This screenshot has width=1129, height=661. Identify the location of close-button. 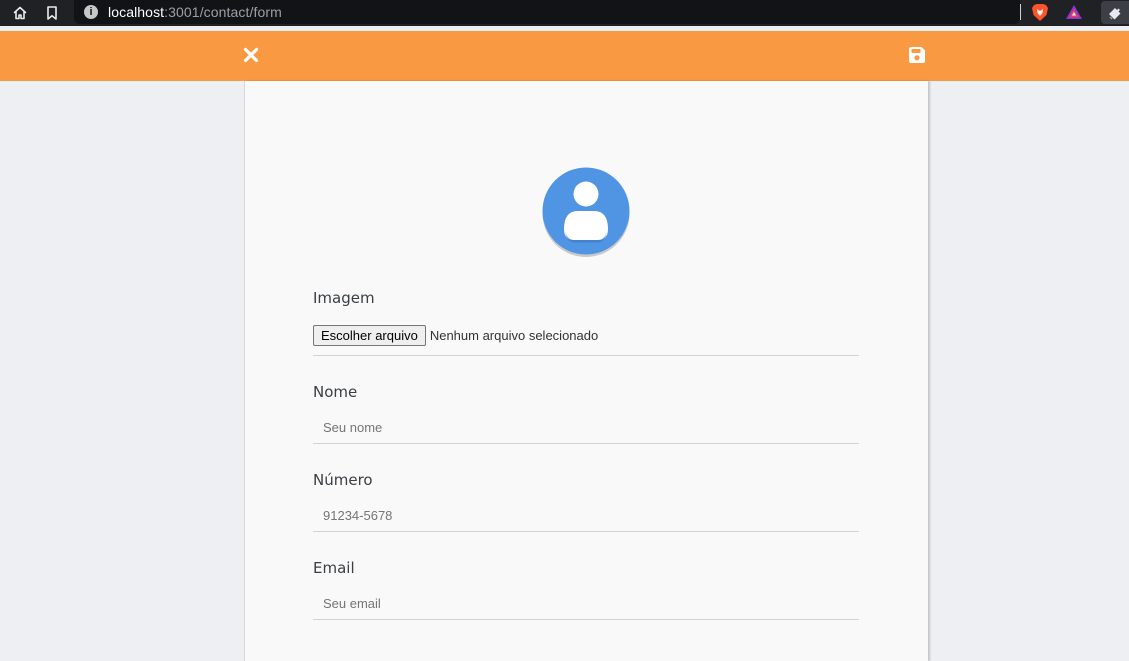
(251, 55).